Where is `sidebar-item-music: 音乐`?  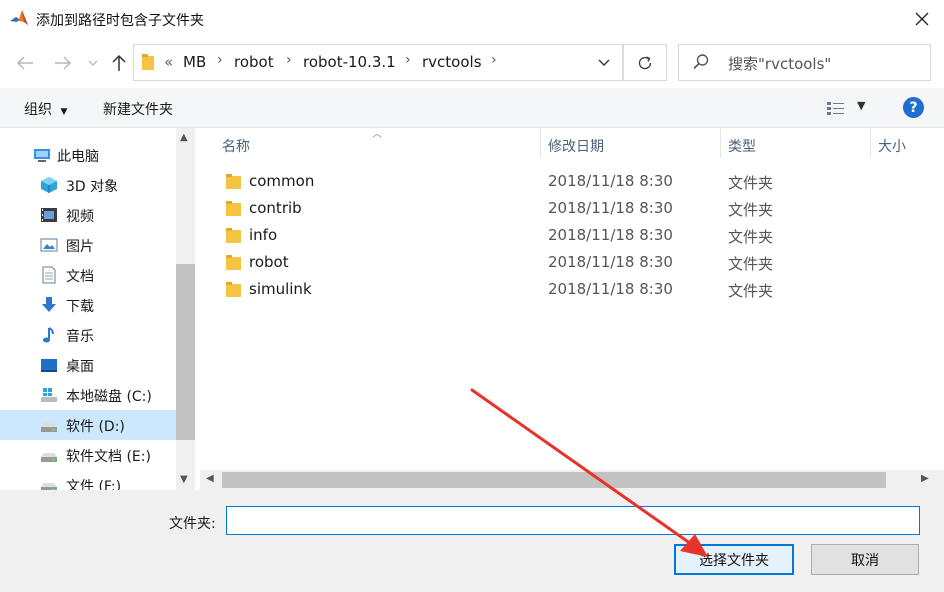
sidebar-item-music: 音乐 is located at coordinates (88, 335).